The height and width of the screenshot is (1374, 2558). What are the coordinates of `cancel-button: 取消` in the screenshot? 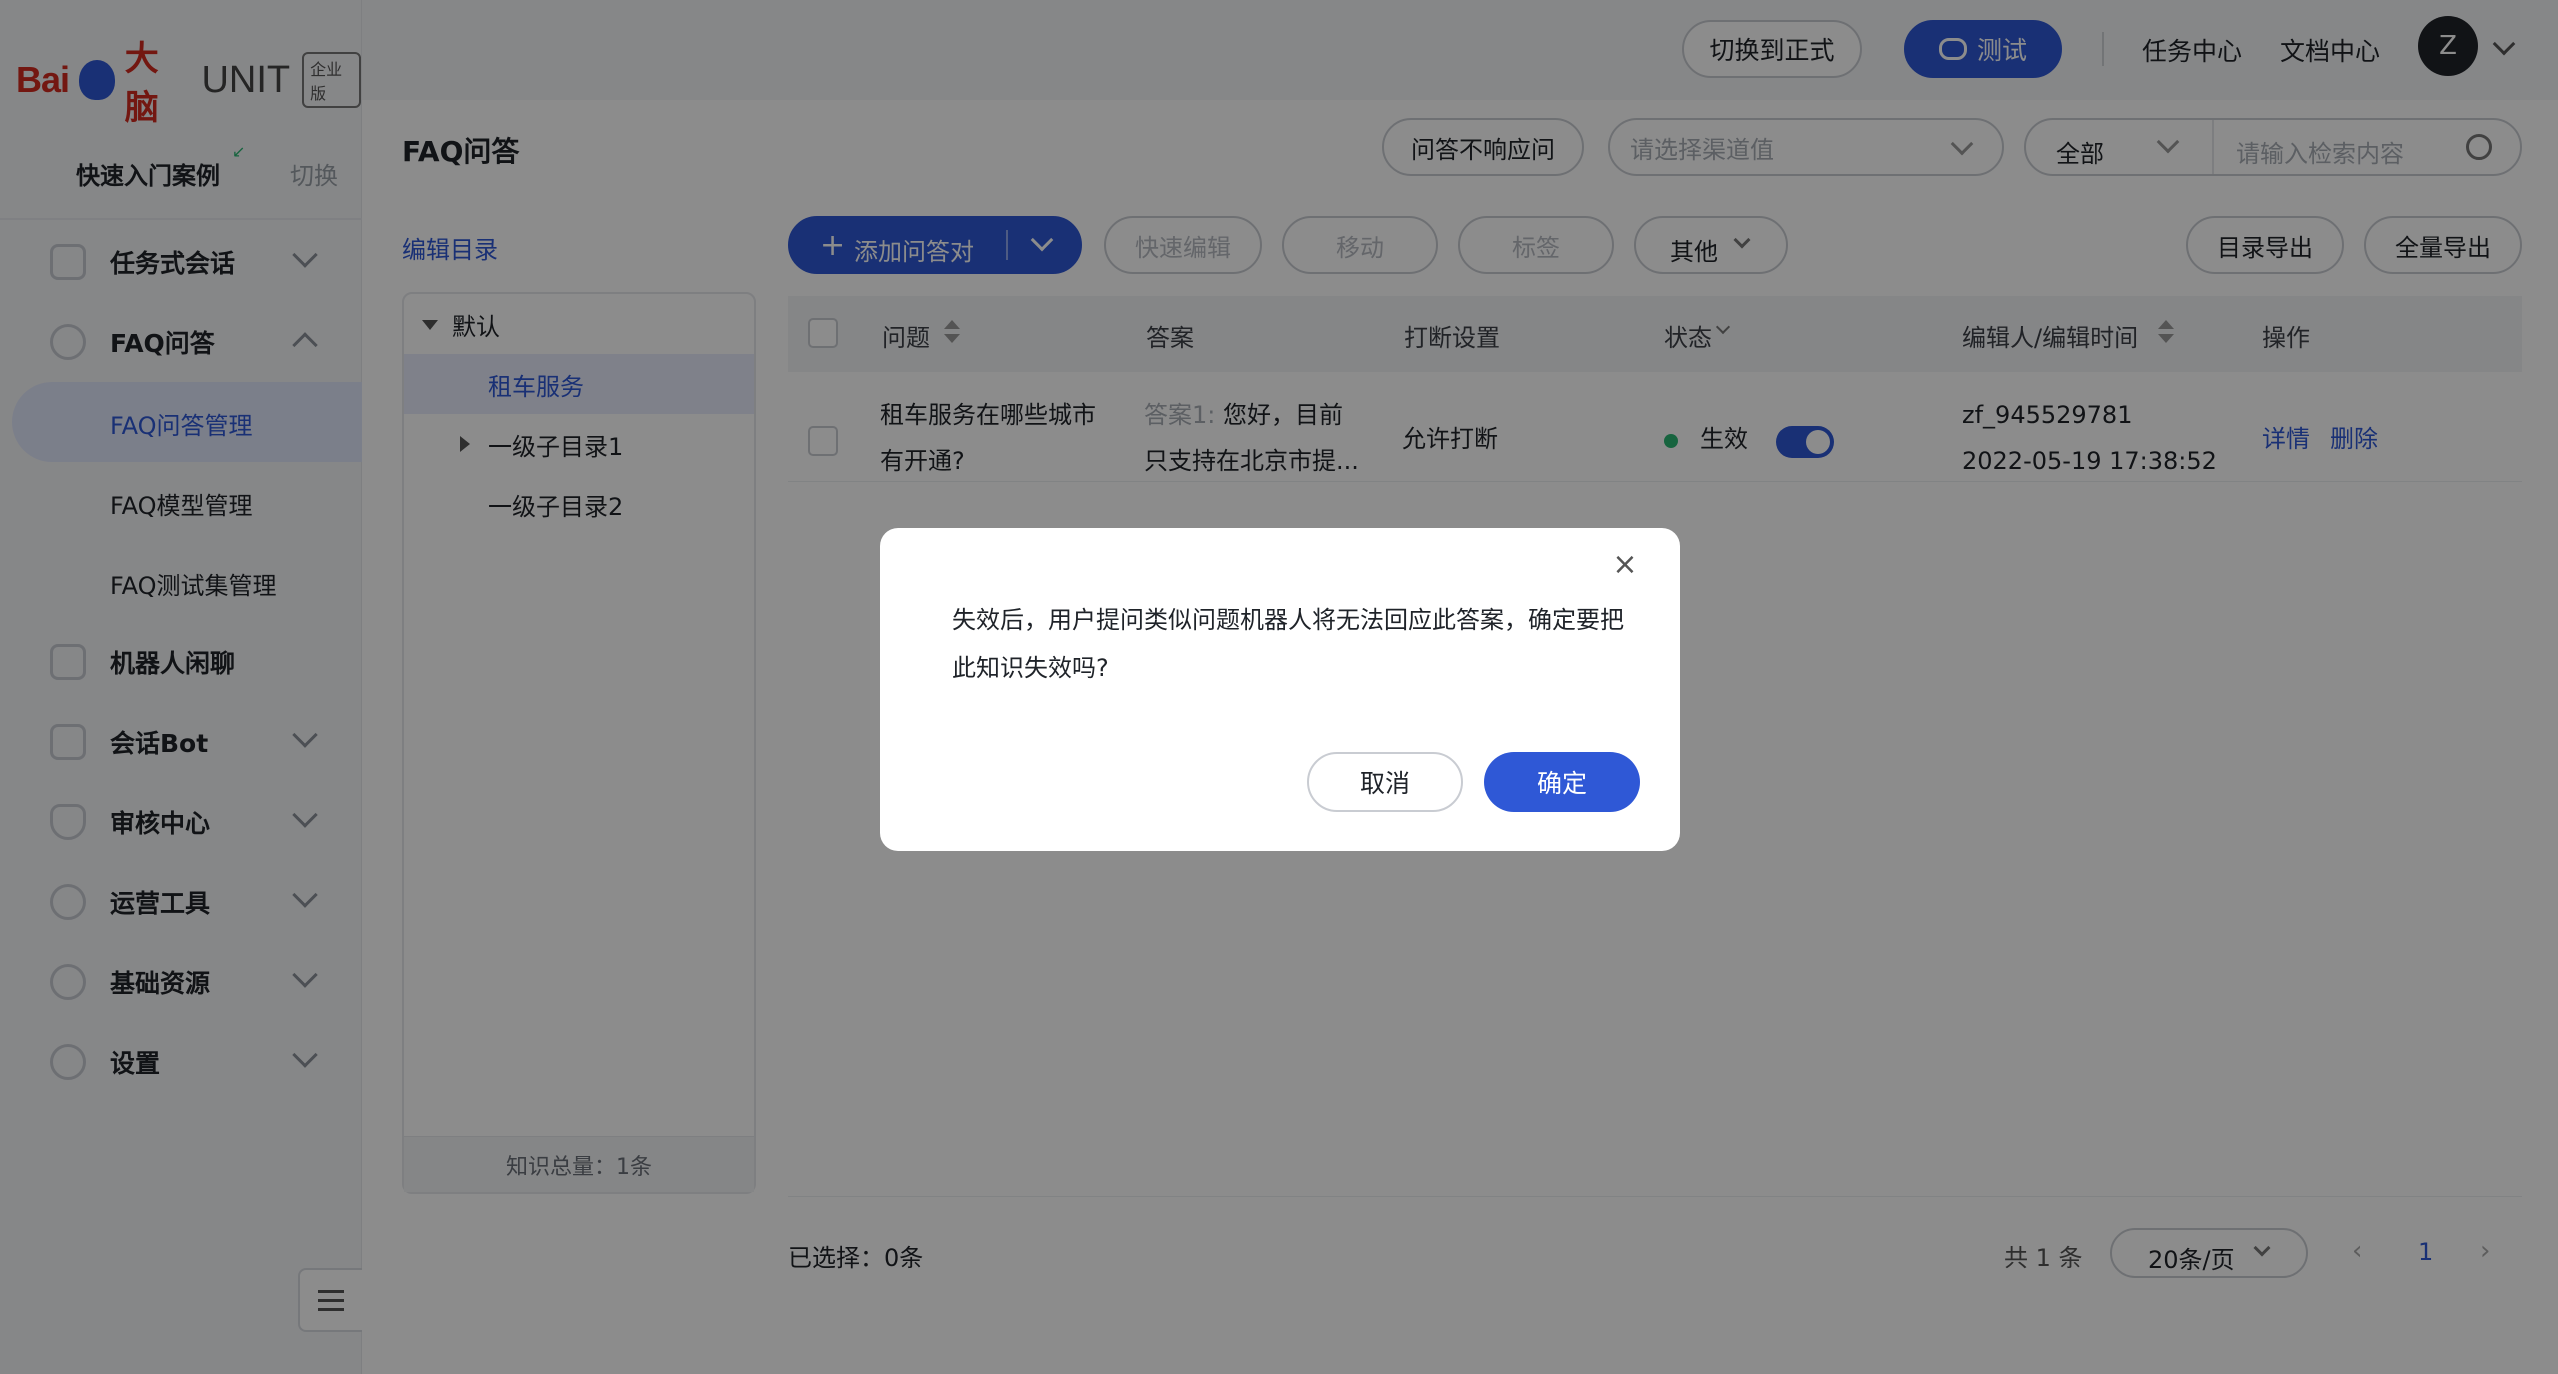 It's located at (1385, 782).